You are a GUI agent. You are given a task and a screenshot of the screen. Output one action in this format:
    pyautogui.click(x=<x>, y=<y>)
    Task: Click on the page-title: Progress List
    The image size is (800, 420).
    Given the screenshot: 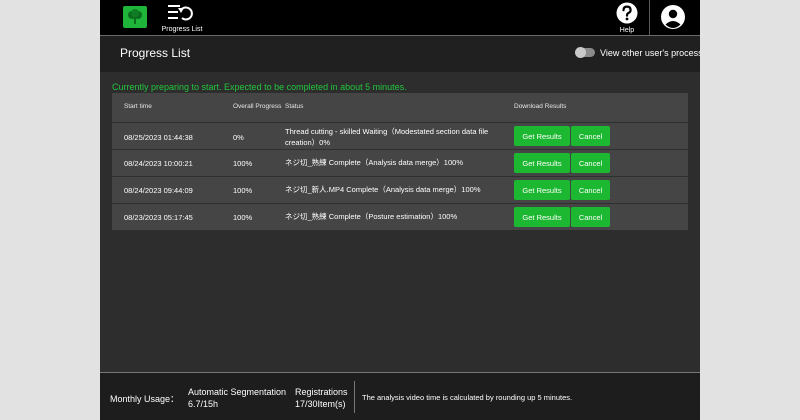 What is the action you would take?
    pyautogui.click(x=155, y=53)
    